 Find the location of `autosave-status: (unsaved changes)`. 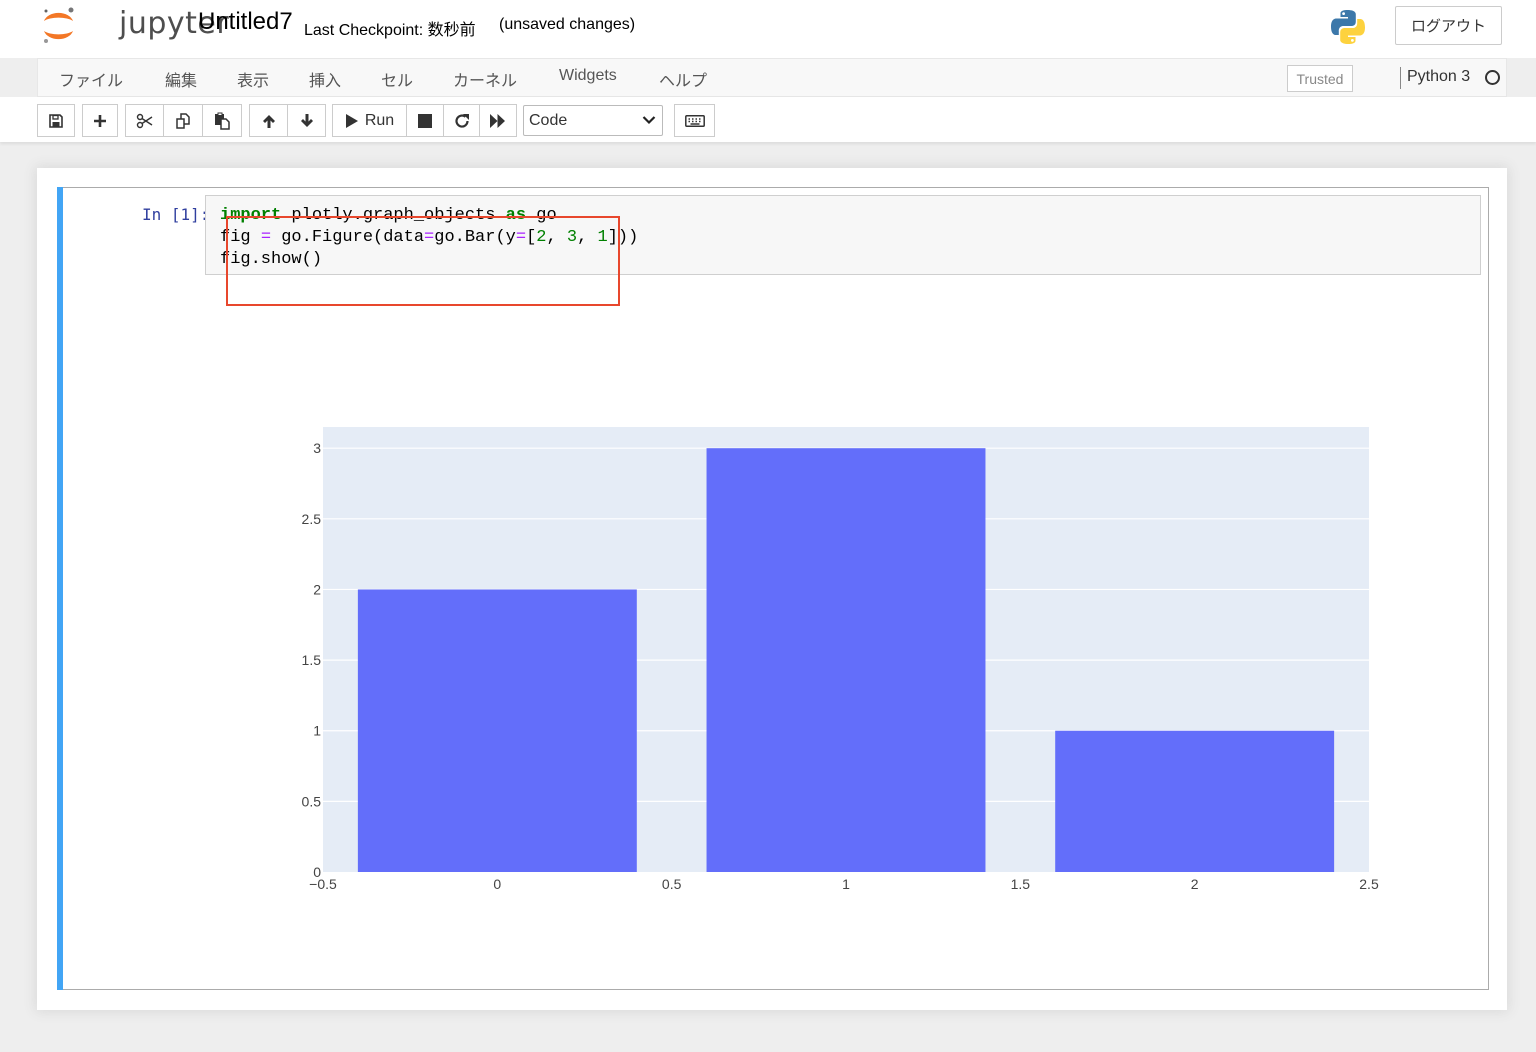

autosave-status: (unsaved changes) is located at coordinates (567, 24).